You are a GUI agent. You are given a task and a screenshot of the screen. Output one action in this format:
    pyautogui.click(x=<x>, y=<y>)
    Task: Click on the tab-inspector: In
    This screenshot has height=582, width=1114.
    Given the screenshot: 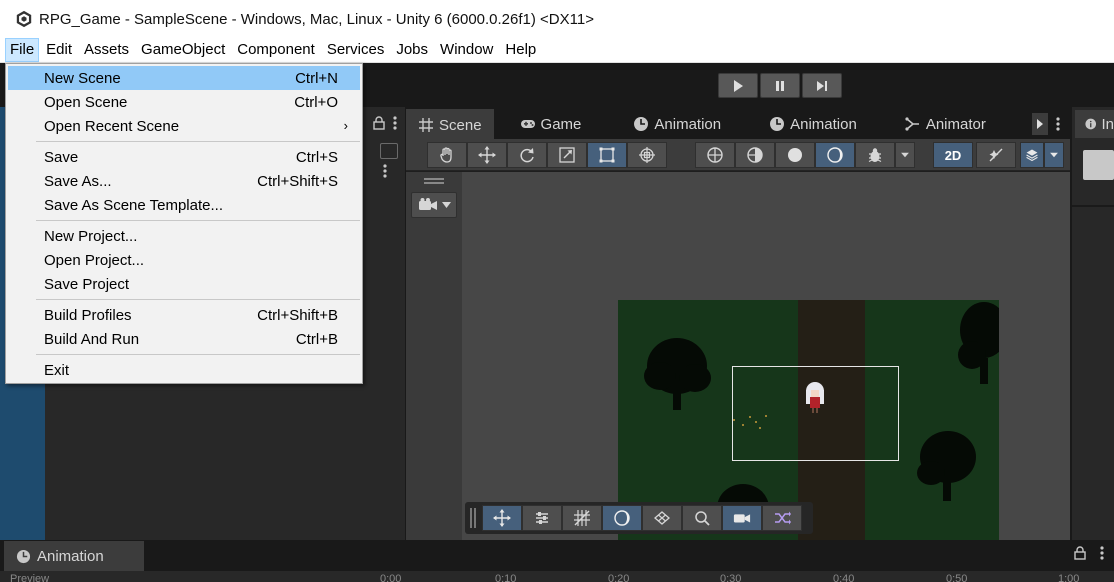 What is the action you would take?
    pyautogui.click(x=1094, y=124)
    